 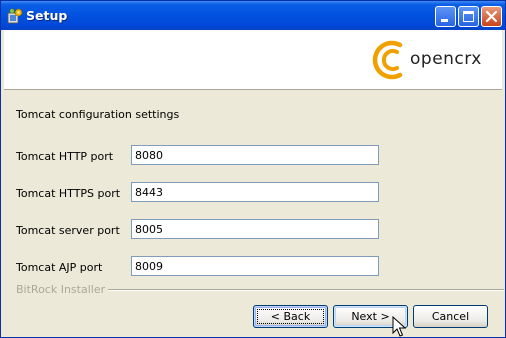 I want to click on http-port-label: Tomcat HTTP port, so click(x=65, y=156).